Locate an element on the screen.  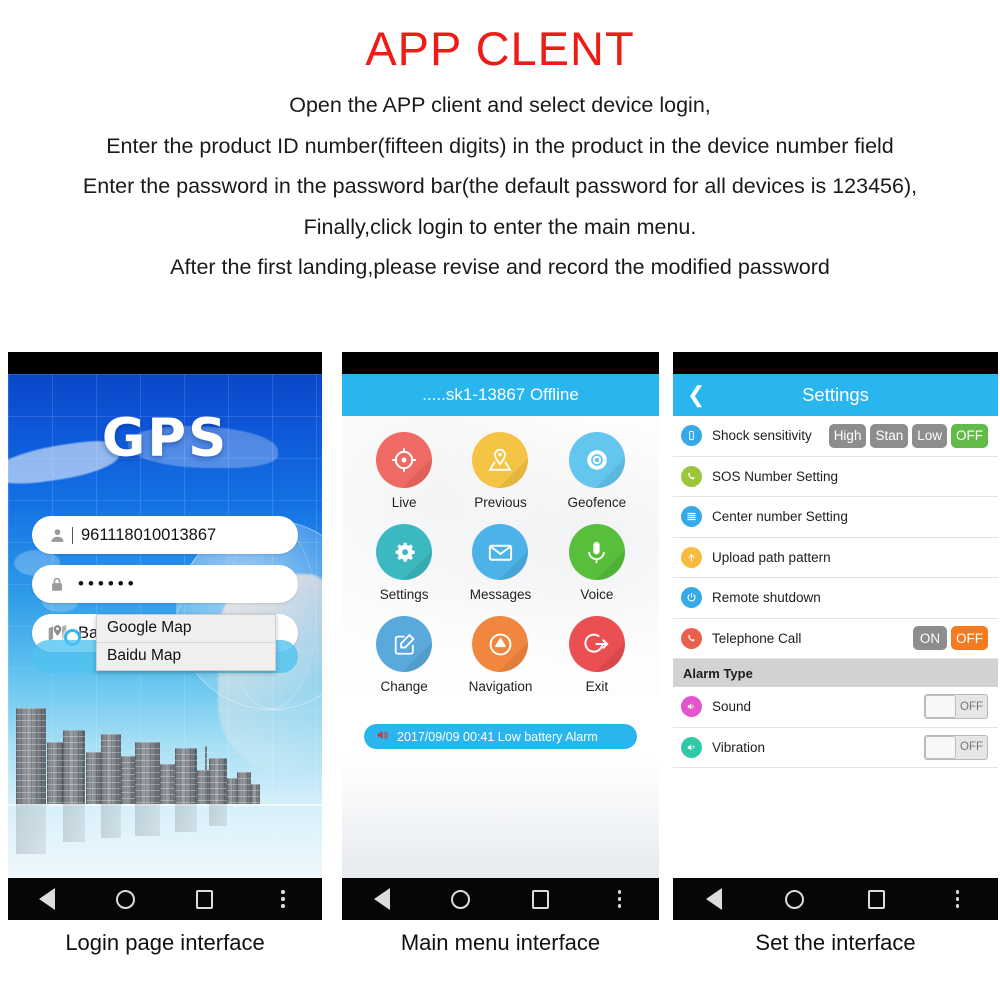
map-pin-icon is located at coordinates (500, 460).